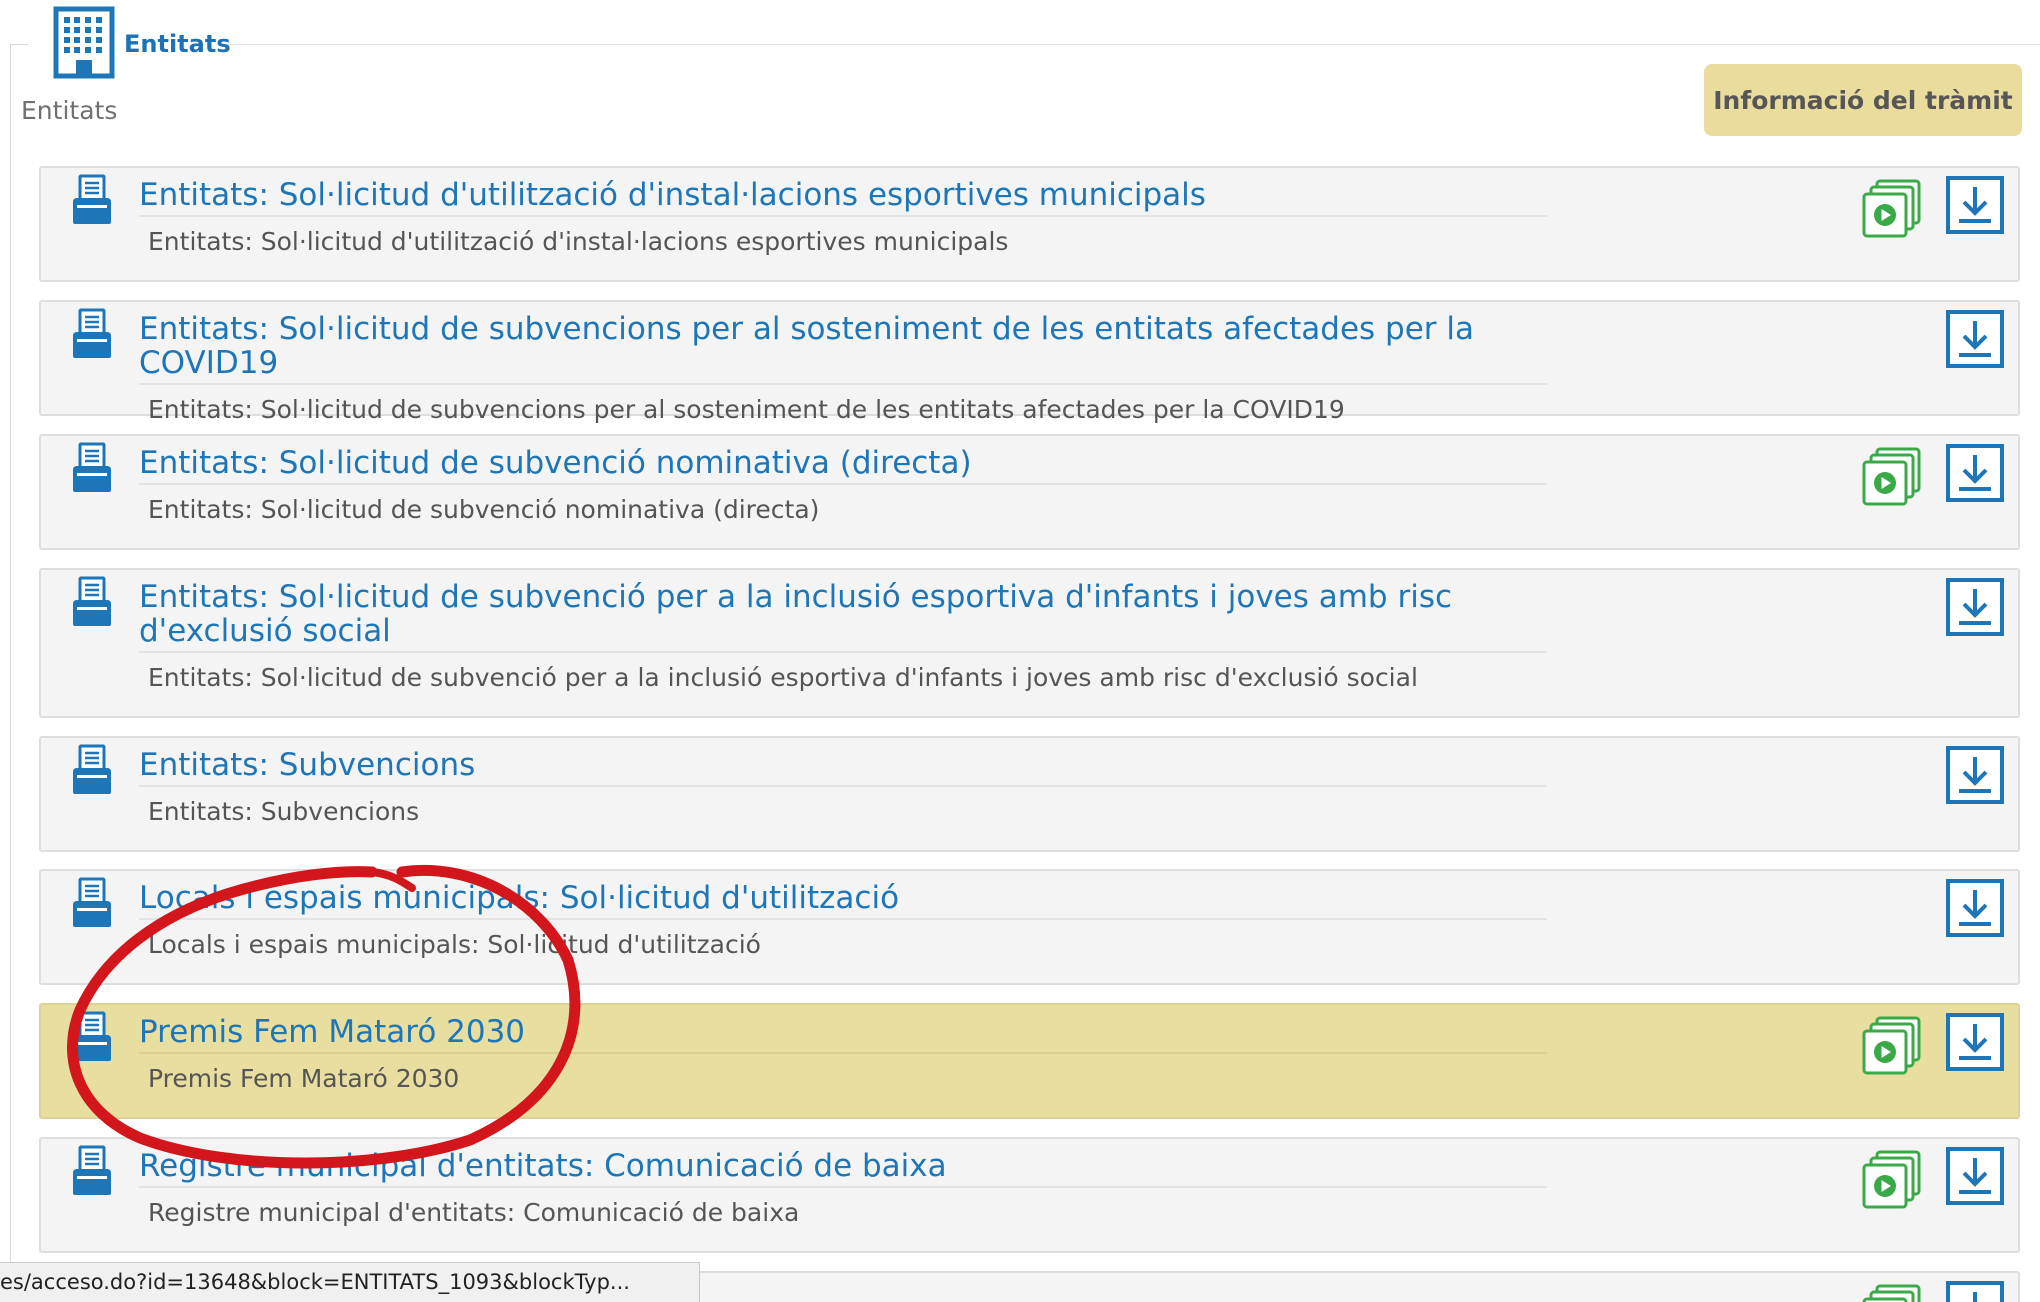 The width and height of the screenshot is (2040, 1302). Describe the element at coordinates (1863, 100) in the screenshot. I see `procedure-info-button: Informació del tràmit` at that location.